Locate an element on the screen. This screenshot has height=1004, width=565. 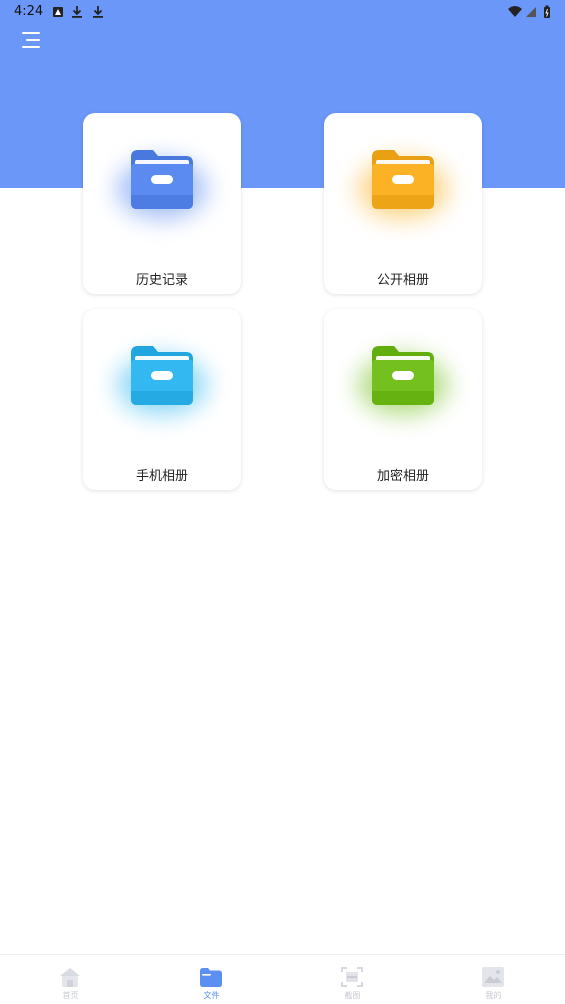
folder-label: 加密相册 is located at coordinates (402, 476).